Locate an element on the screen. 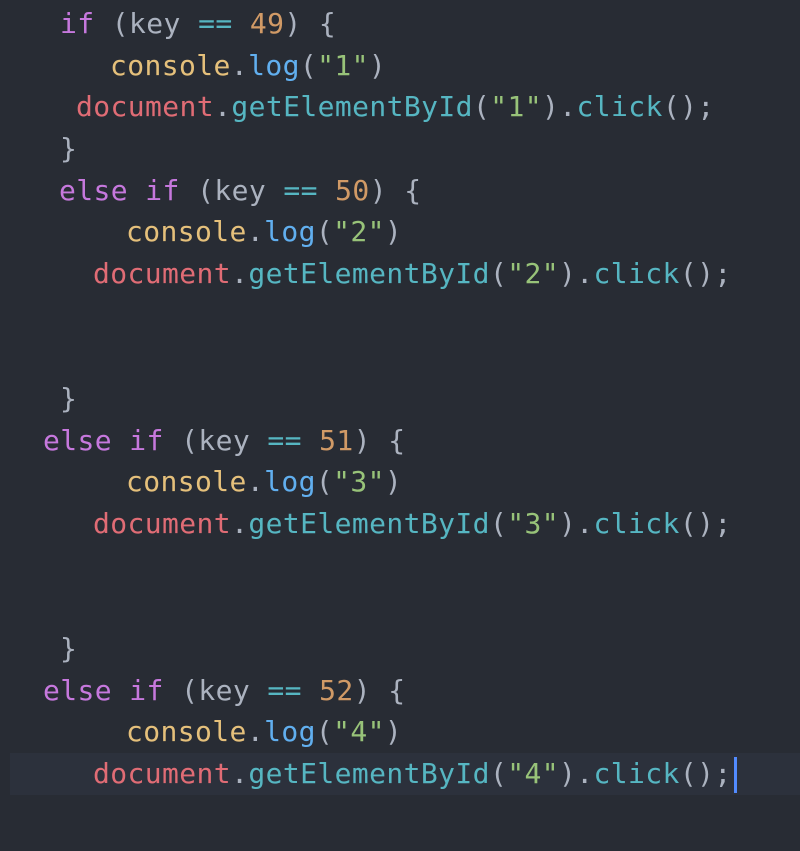 The height and width of the screenshot is (851, 800). string-literal: "4" is located at coordinates (533, 773).